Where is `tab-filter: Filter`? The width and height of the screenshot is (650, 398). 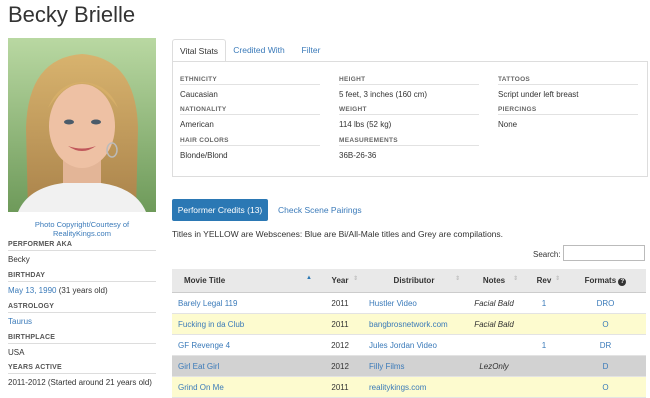 tab-filter: Filter is located at coordinates (311, 50).